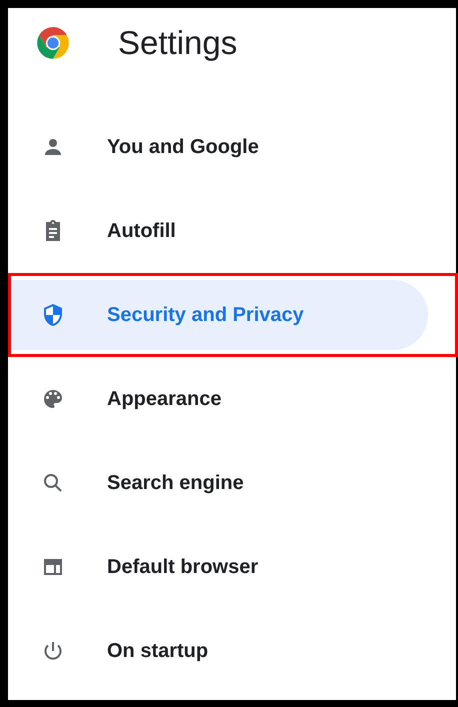 The width and height of the screenshot is (458, 707). Describe the element at coordinates (53, 43) in the screenshot. I see `browser-logo` at that location.